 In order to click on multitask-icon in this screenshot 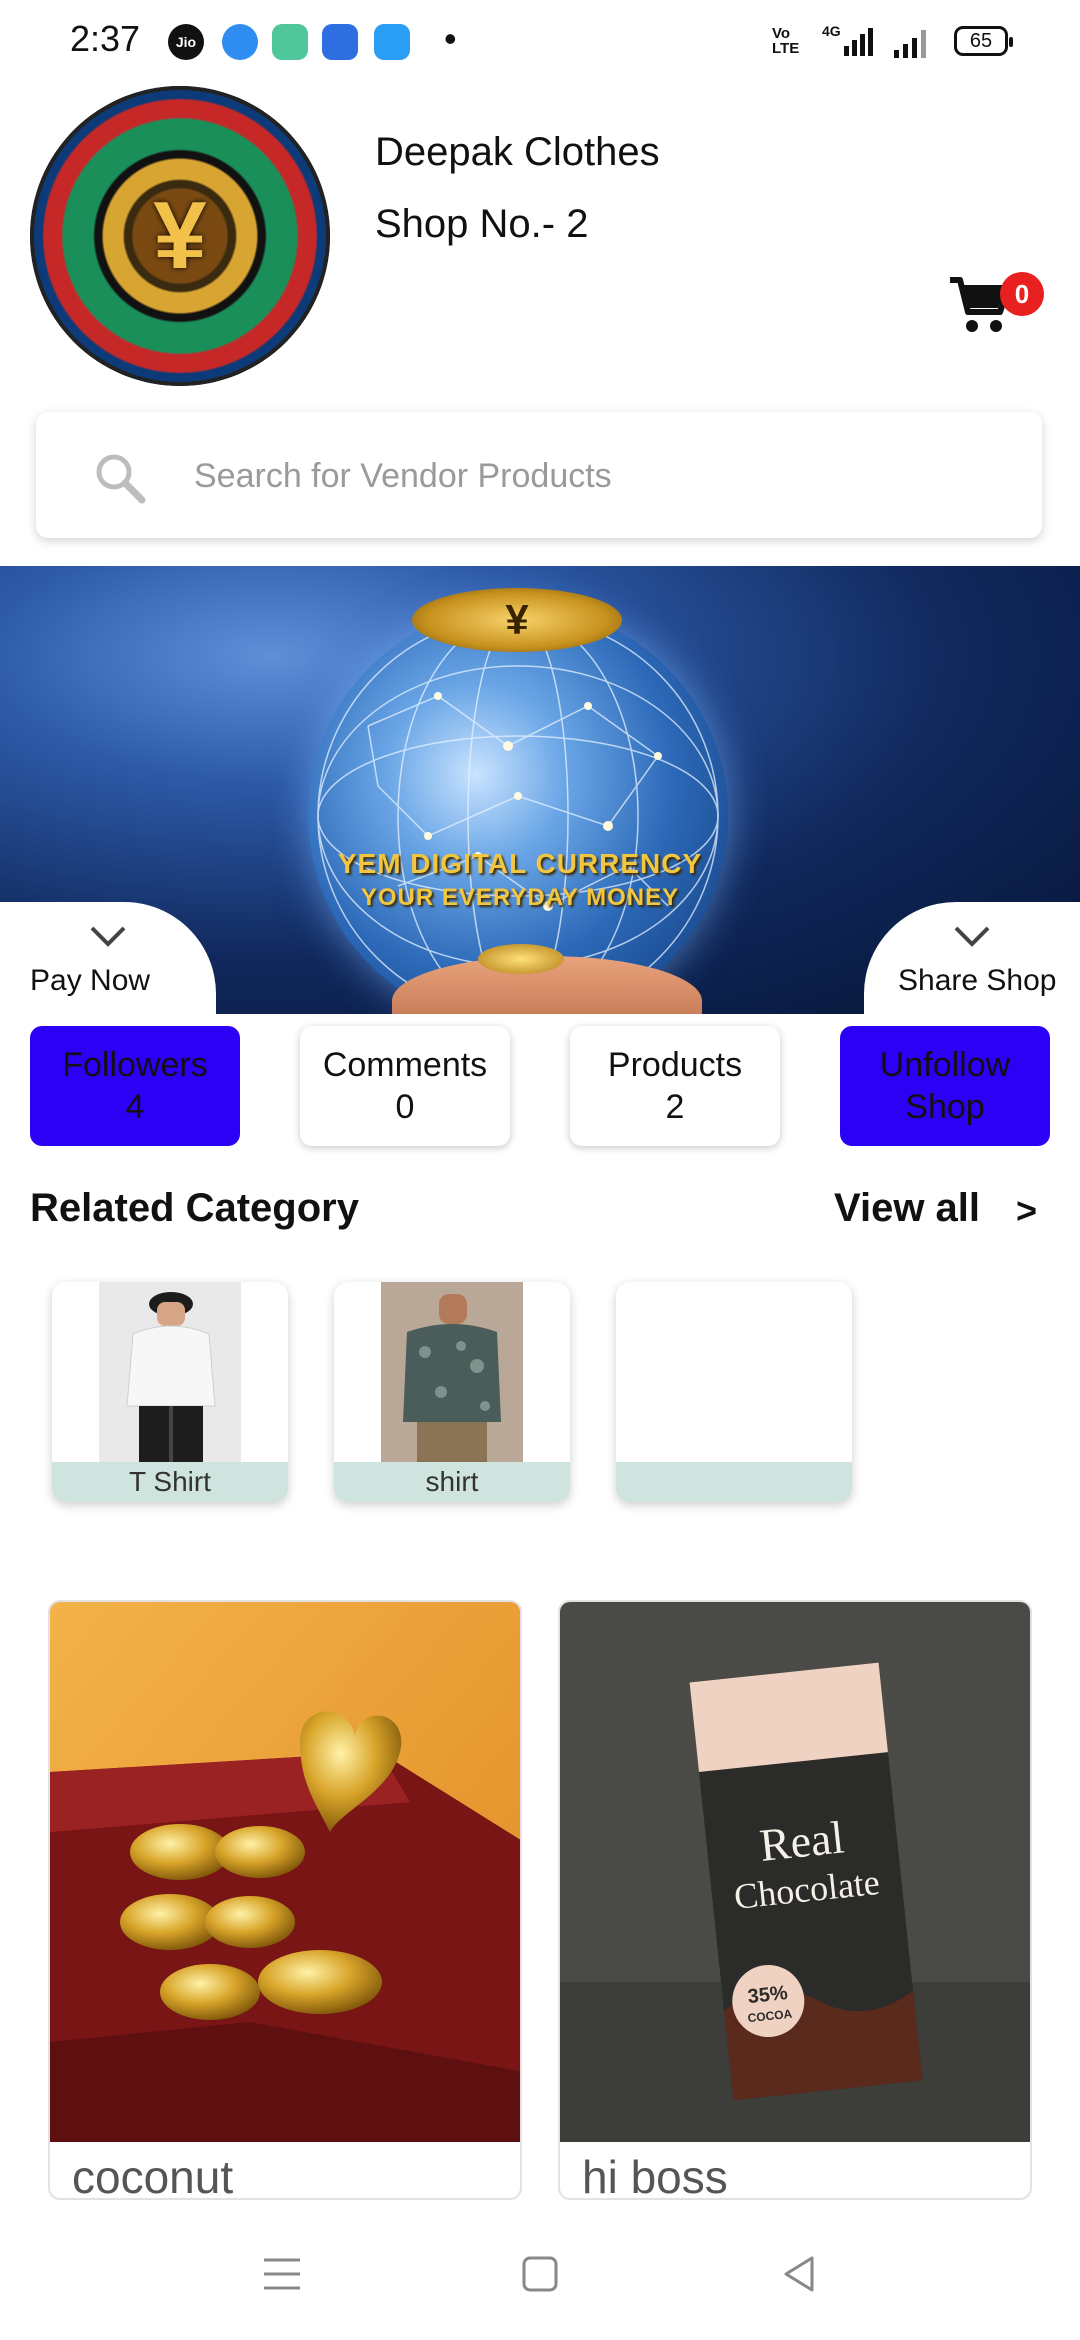, I will do `click(340, 42)`.